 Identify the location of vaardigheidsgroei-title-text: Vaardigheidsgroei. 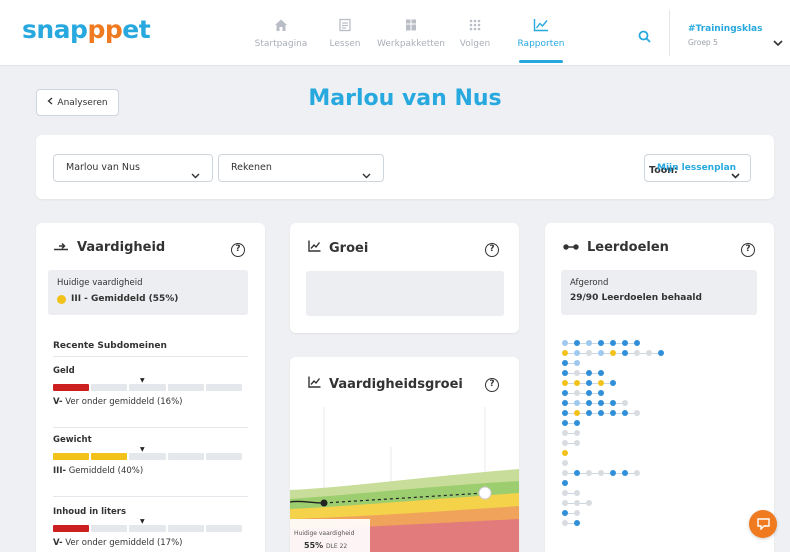
(396, 384).